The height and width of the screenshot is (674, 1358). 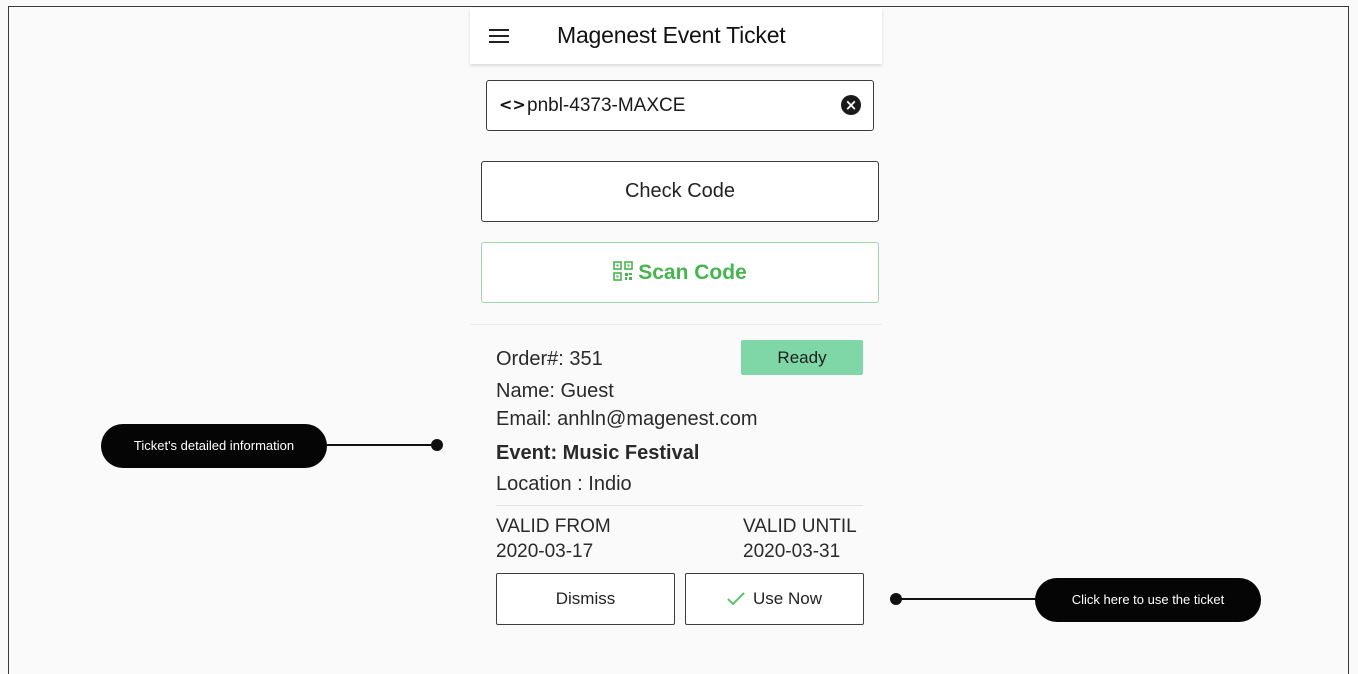 What do you see at coordinates (800, 526) in the screenshot?
I see `valid-until-label: VALID UNTIL` at bounding box center [800, 526].